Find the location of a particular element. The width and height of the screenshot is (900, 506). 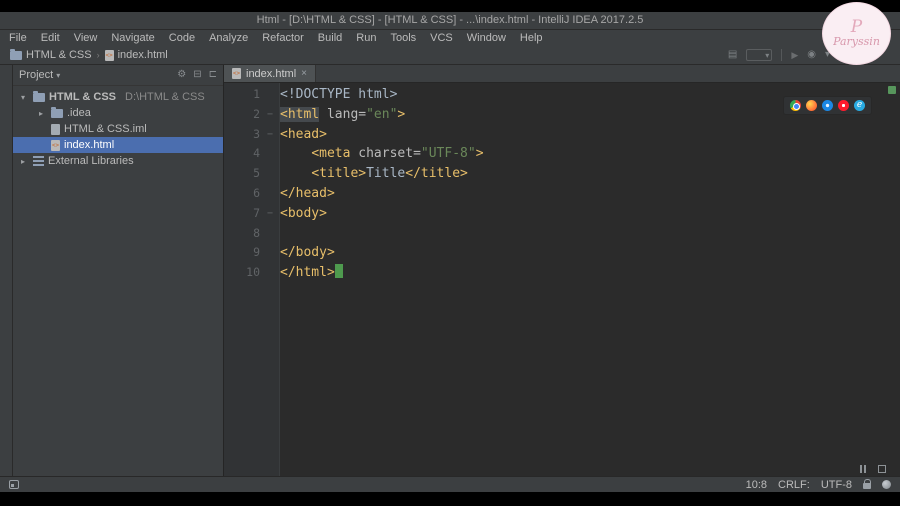

project-panel-header: Project ⚙ ⊟ ⊏ is located at coordinates (118, 75).